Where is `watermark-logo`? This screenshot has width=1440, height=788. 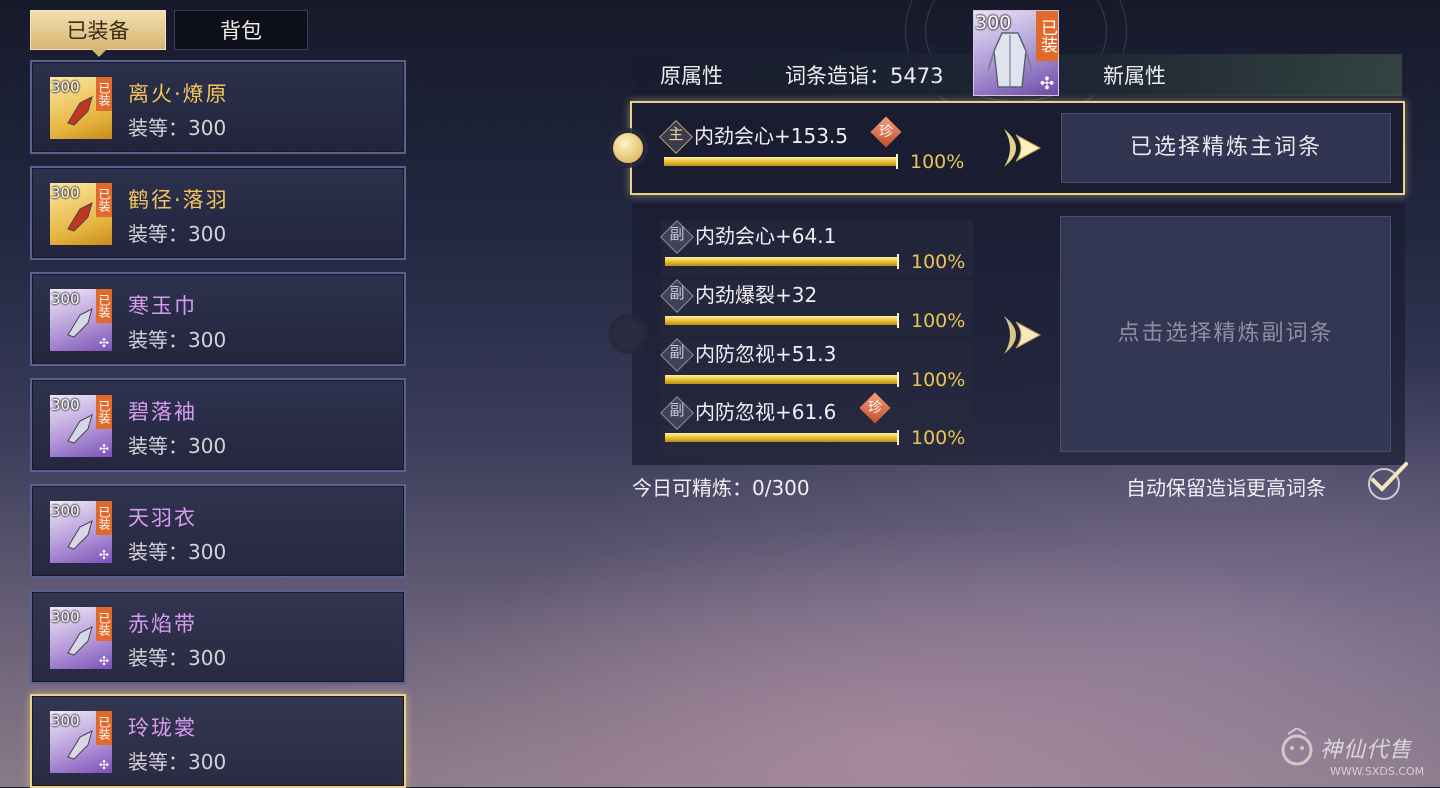
watermark-logo is located at coordinates (1297, 747).